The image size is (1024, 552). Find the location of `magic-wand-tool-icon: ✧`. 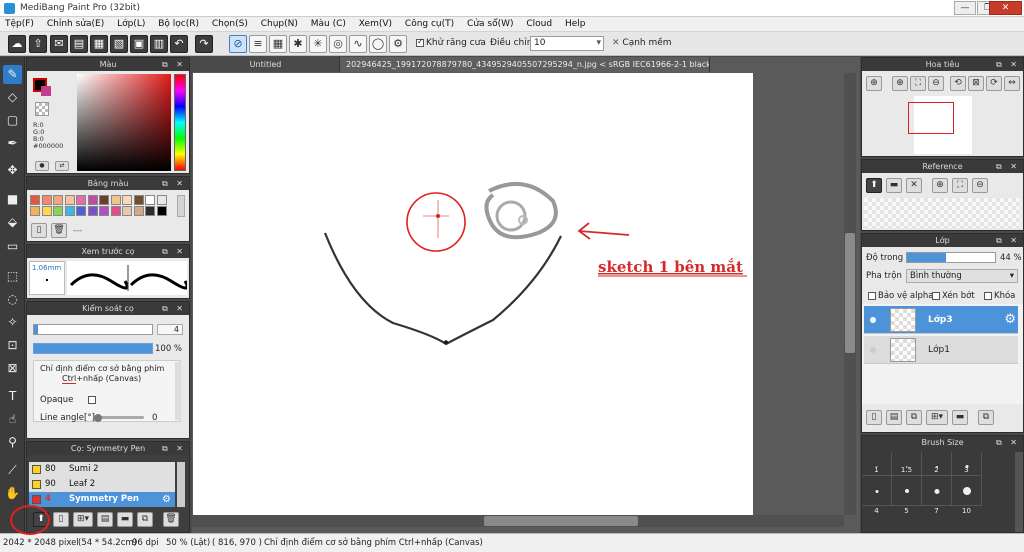

magic-wand-tool-icon: ✧ is located at coordinates (12, 322).